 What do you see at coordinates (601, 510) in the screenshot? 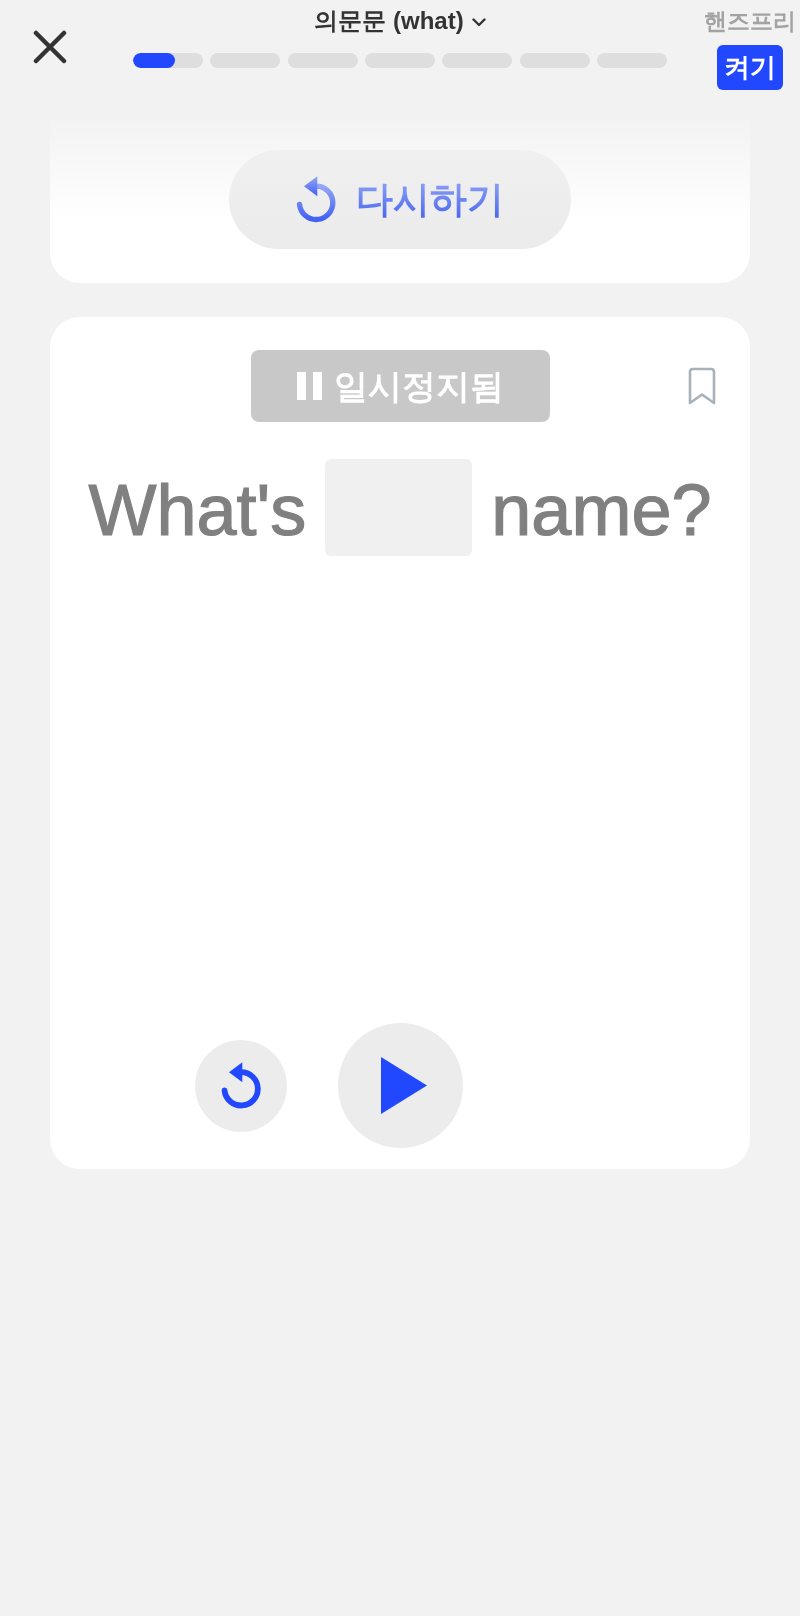
I see `sentence-word: name?` at bounding box center [601, 510].